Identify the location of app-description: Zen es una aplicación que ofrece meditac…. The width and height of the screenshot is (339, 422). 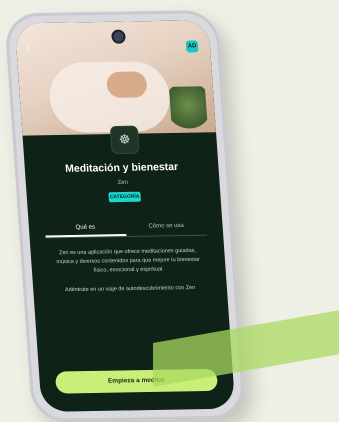
(129, 276).